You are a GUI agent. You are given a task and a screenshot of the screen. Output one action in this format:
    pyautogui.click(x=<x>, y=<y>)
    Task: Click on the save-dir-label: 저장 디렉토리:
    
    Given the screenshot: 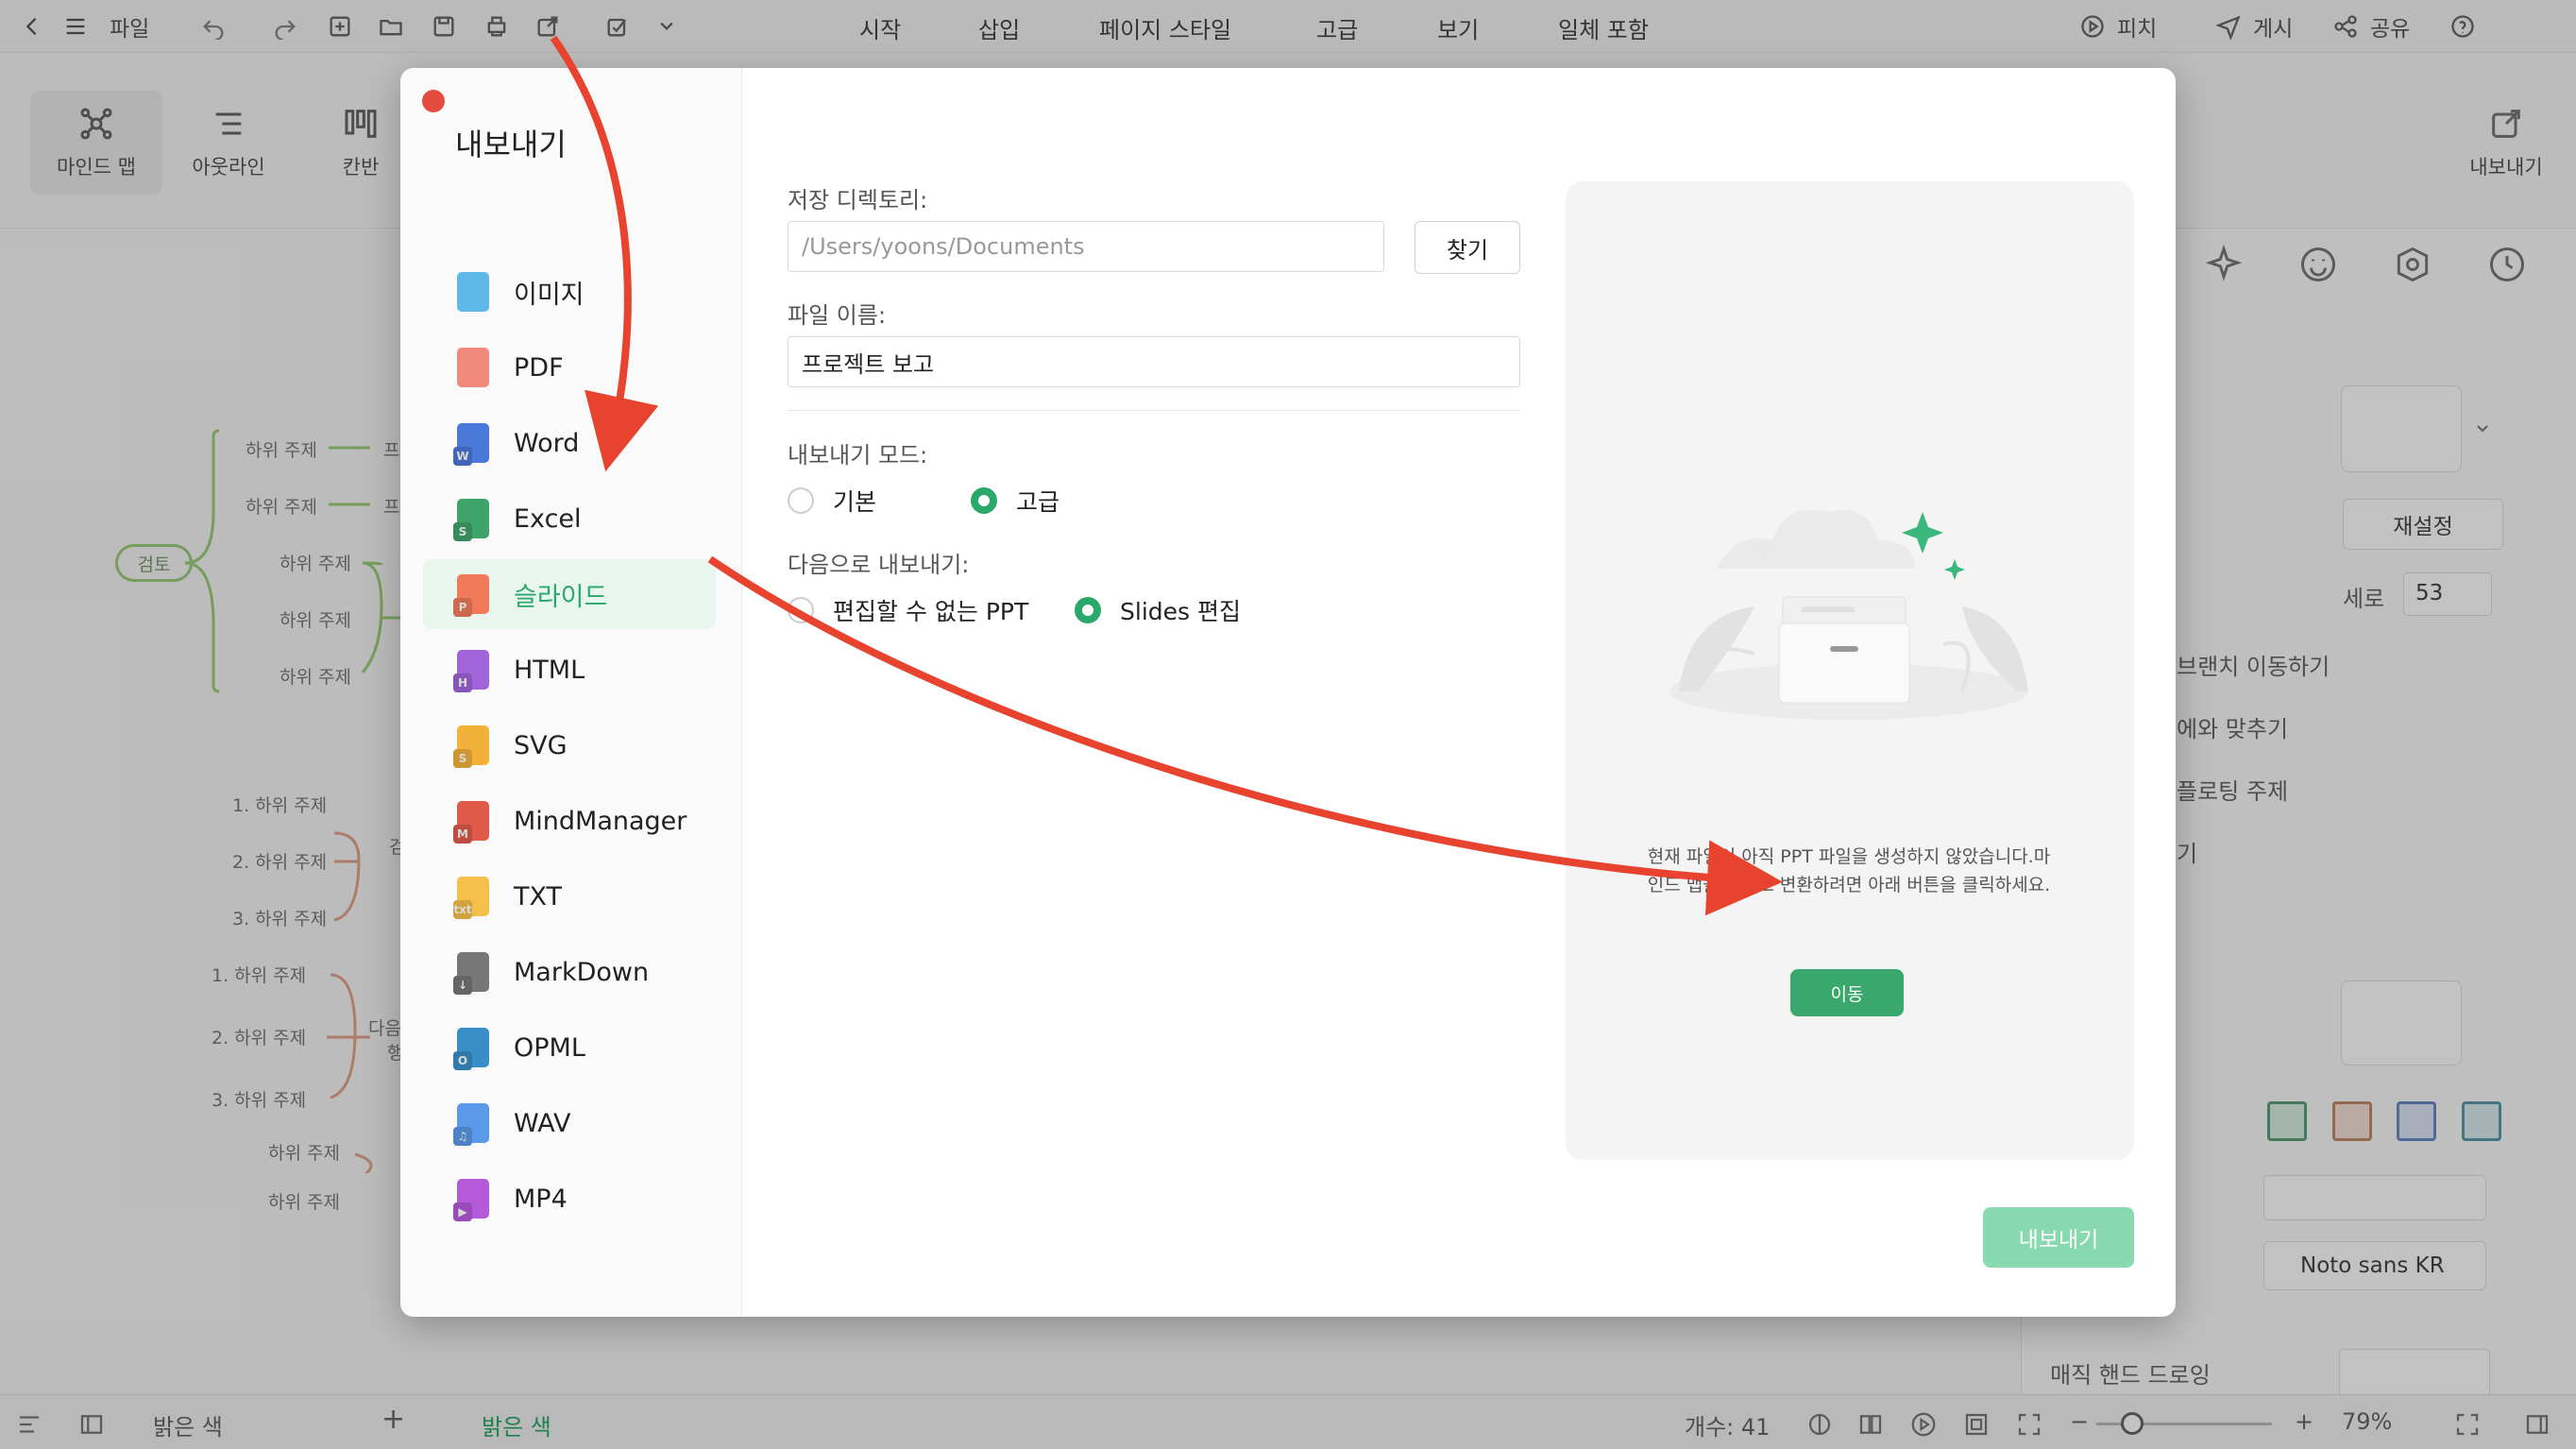 What is the action you would take?
    pyautogui.click(x=858, y=200)
    